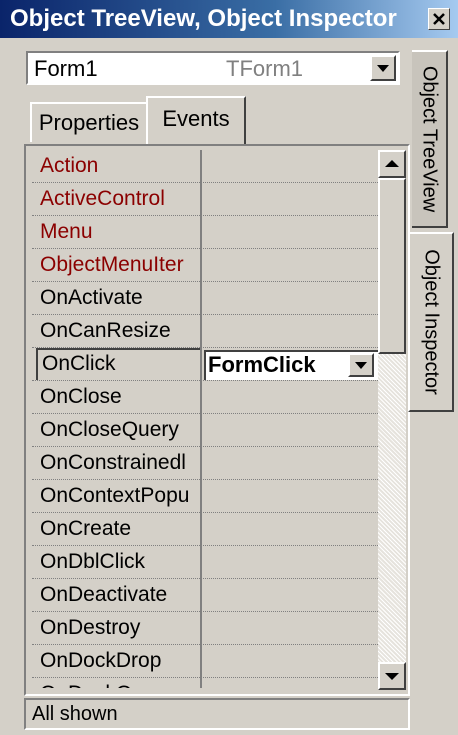 Image resolution: width=458 pixels, height=735 pixels. What do you see at coordinates (196, 120) in the screenshot?
I see `tab-events: Events` at bounding box center [196, 120].